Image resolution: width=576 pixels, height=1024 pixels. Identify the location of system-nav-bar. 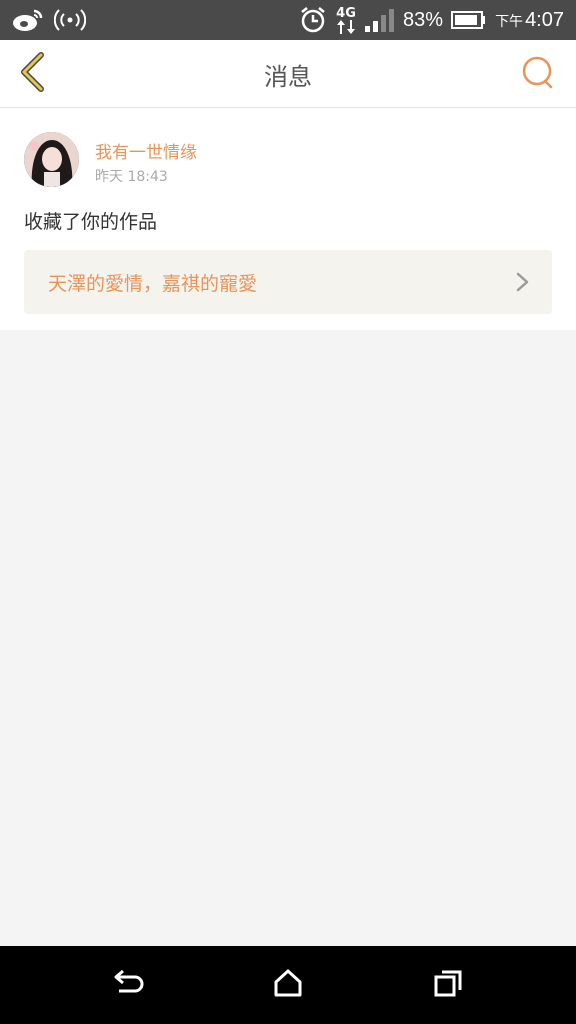
(288, 985).